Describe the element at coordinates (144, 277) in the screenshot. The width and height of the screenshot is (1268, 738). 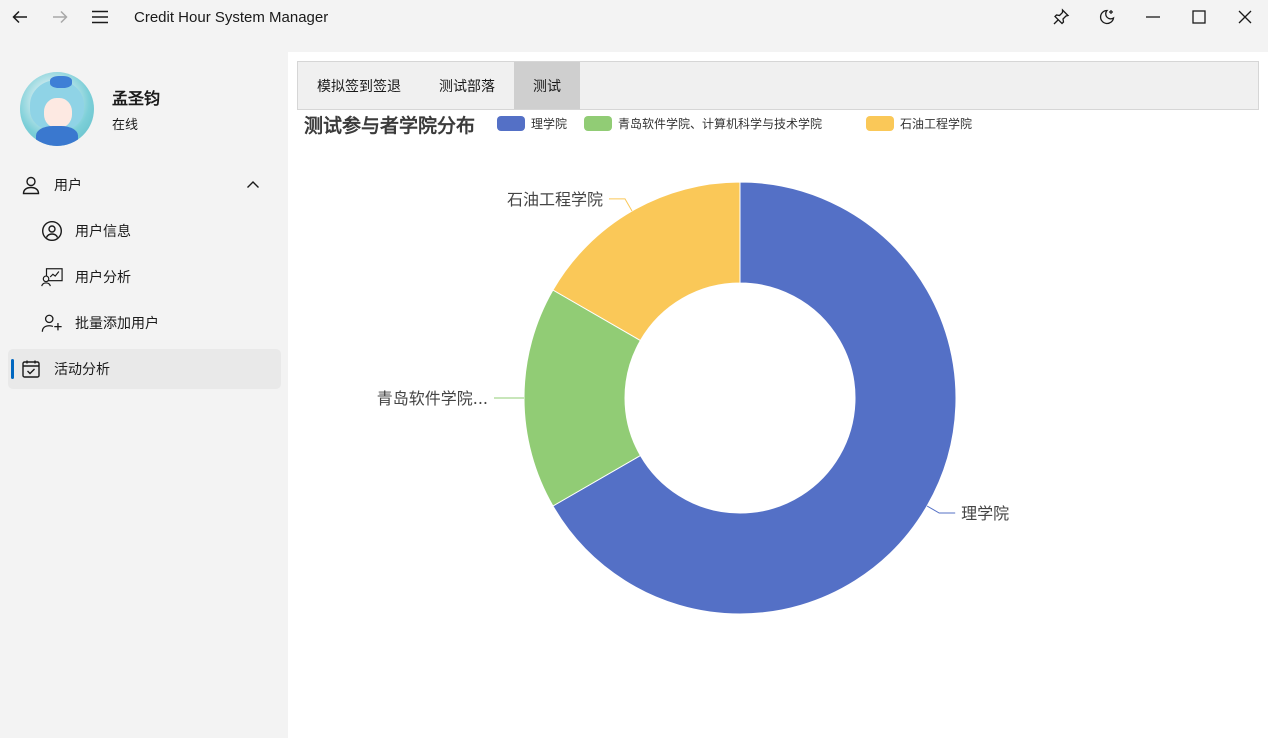
I see `sidebar-item-user-analysis: 用户分析` at that location.